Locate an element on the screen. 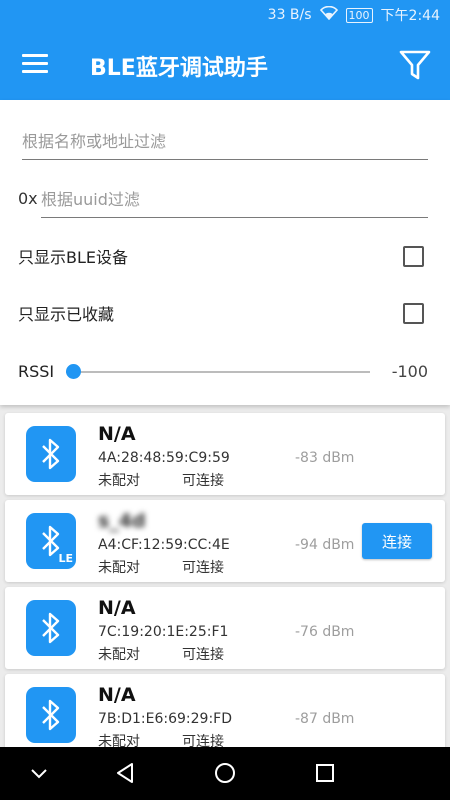 This screenshot has width=450, height=800. wifi-icon is located at coordinates (328, 14).